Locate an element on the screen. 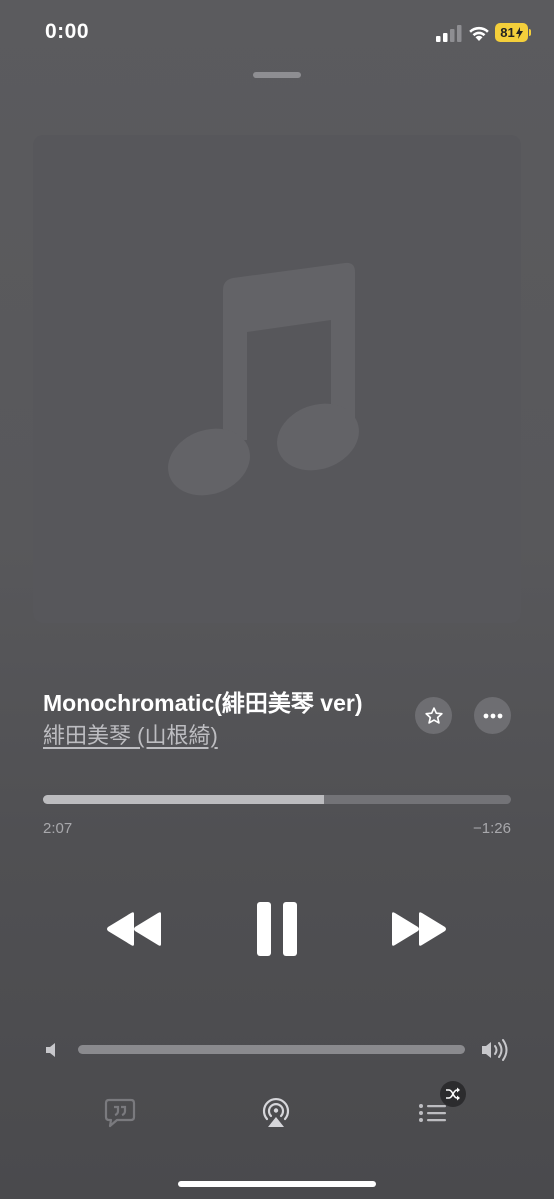 Image resolution: width=554 pixels, height=1199 pixels. home-indicator is located at coordinates (277, 1184).